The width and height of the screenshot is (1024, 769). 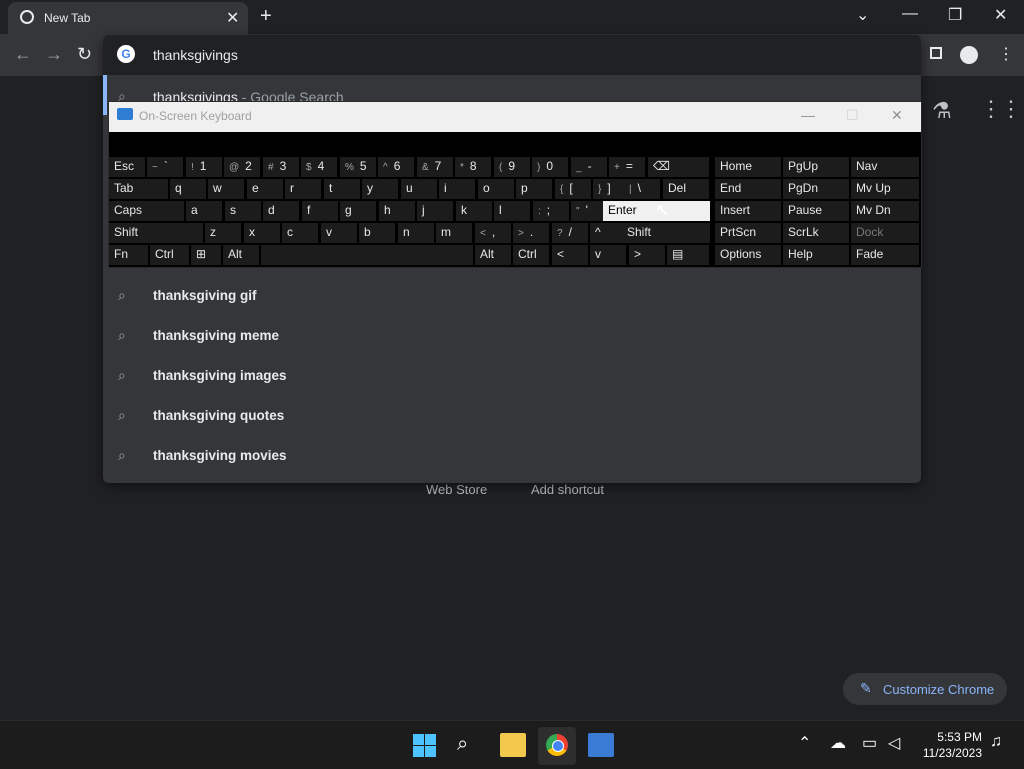 I want to click on add-shortcut: Add shortcut, so click(x=567, y=489).